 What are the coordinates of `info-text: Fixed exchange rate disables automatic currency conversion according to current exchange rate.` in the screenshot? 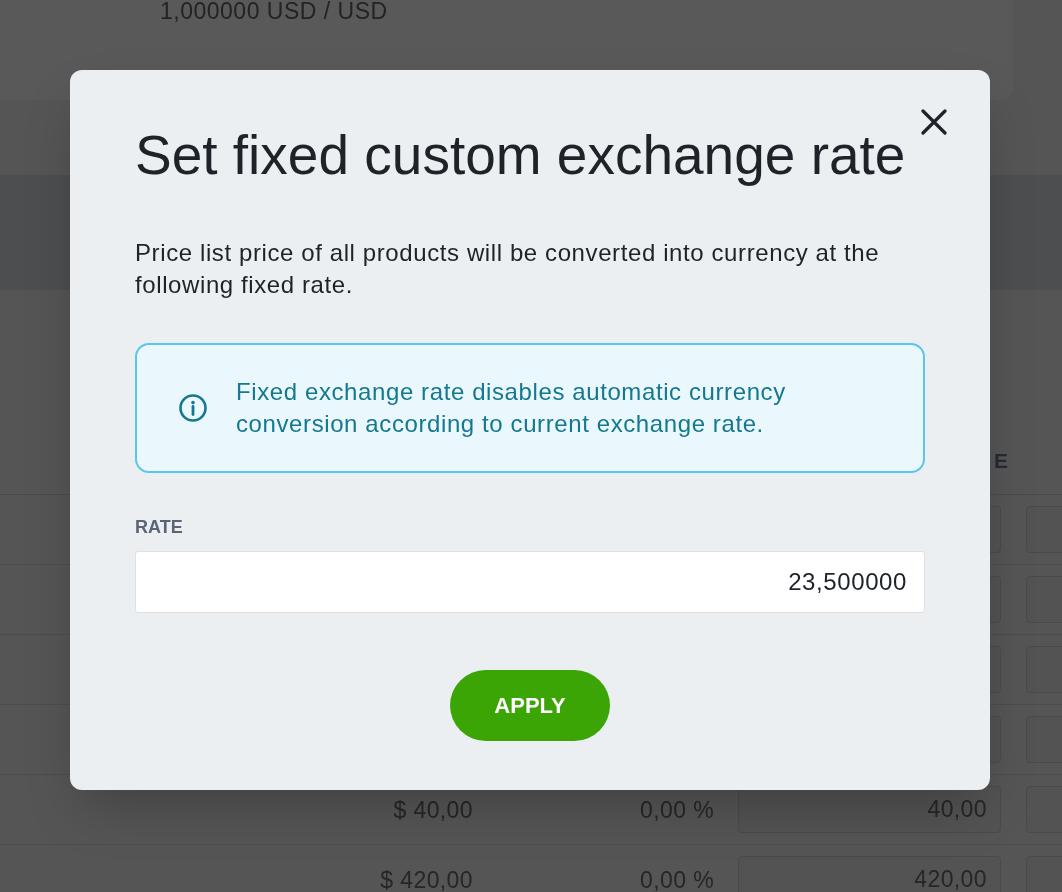 It's located at (511, 408).